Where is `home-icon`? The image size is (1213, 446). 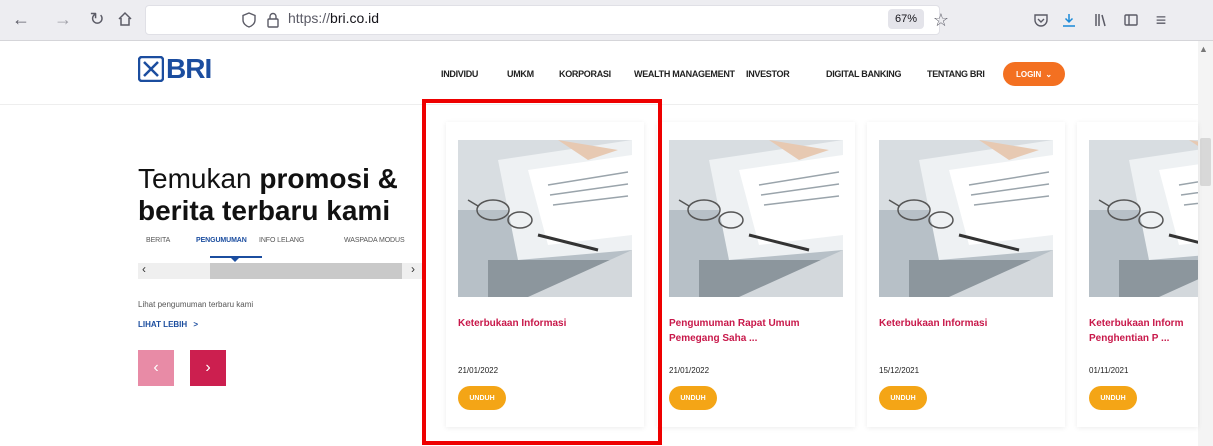
home-icon is located at coordinates (125, 19).